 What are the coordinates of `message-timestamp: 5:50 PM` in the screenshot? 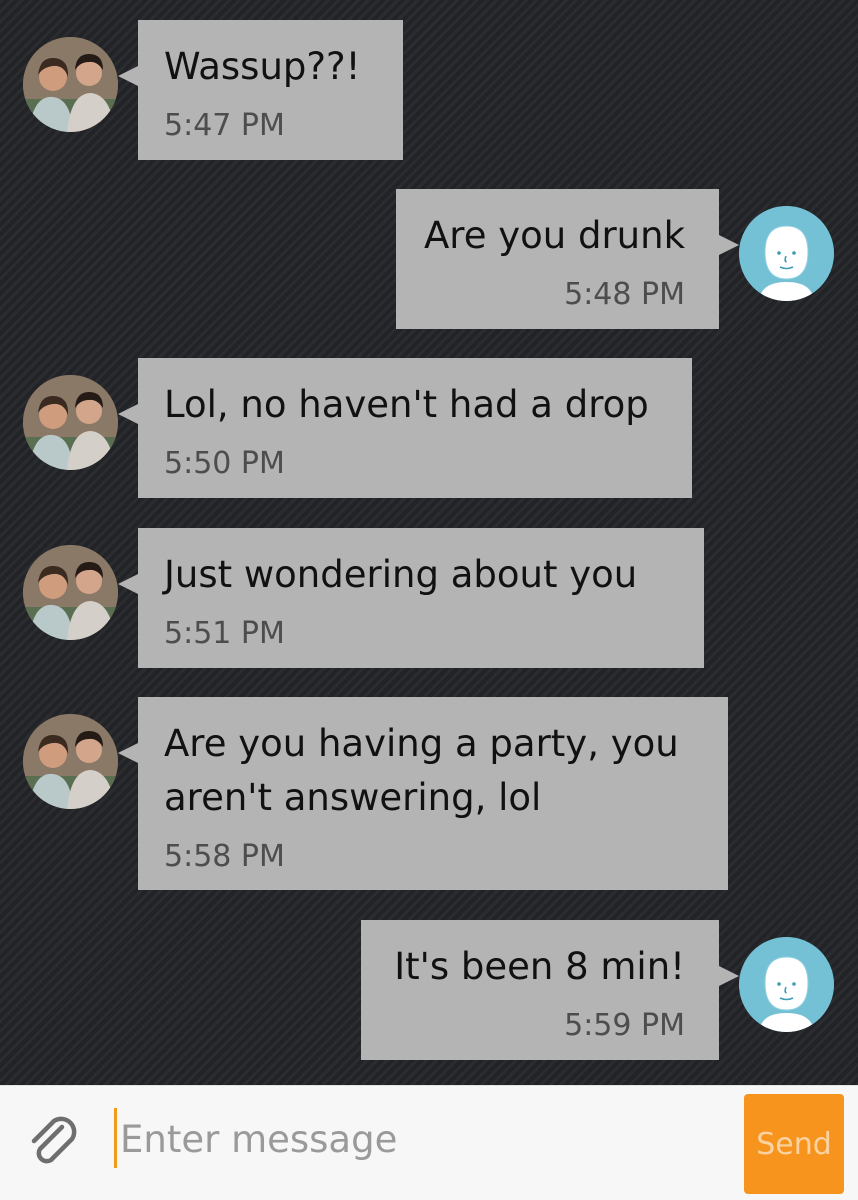 It's located at (224, 463).